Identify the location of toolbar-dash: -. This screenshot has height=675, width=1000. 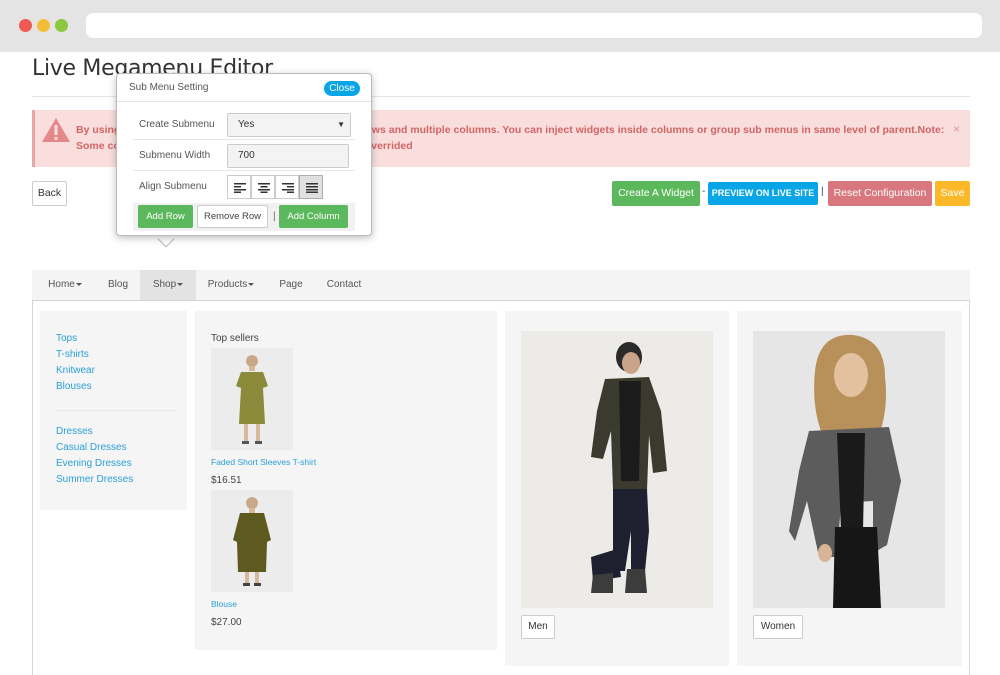
(704, 191).